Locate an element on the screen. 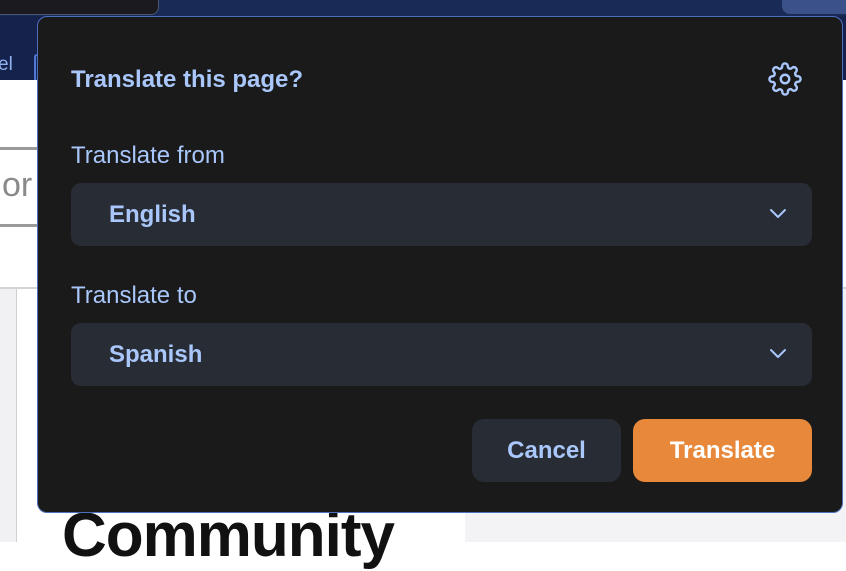 Image resolution: width=846 pixels, height=571 pixels. translate-from-value: English is located at coordinates (152, 214).